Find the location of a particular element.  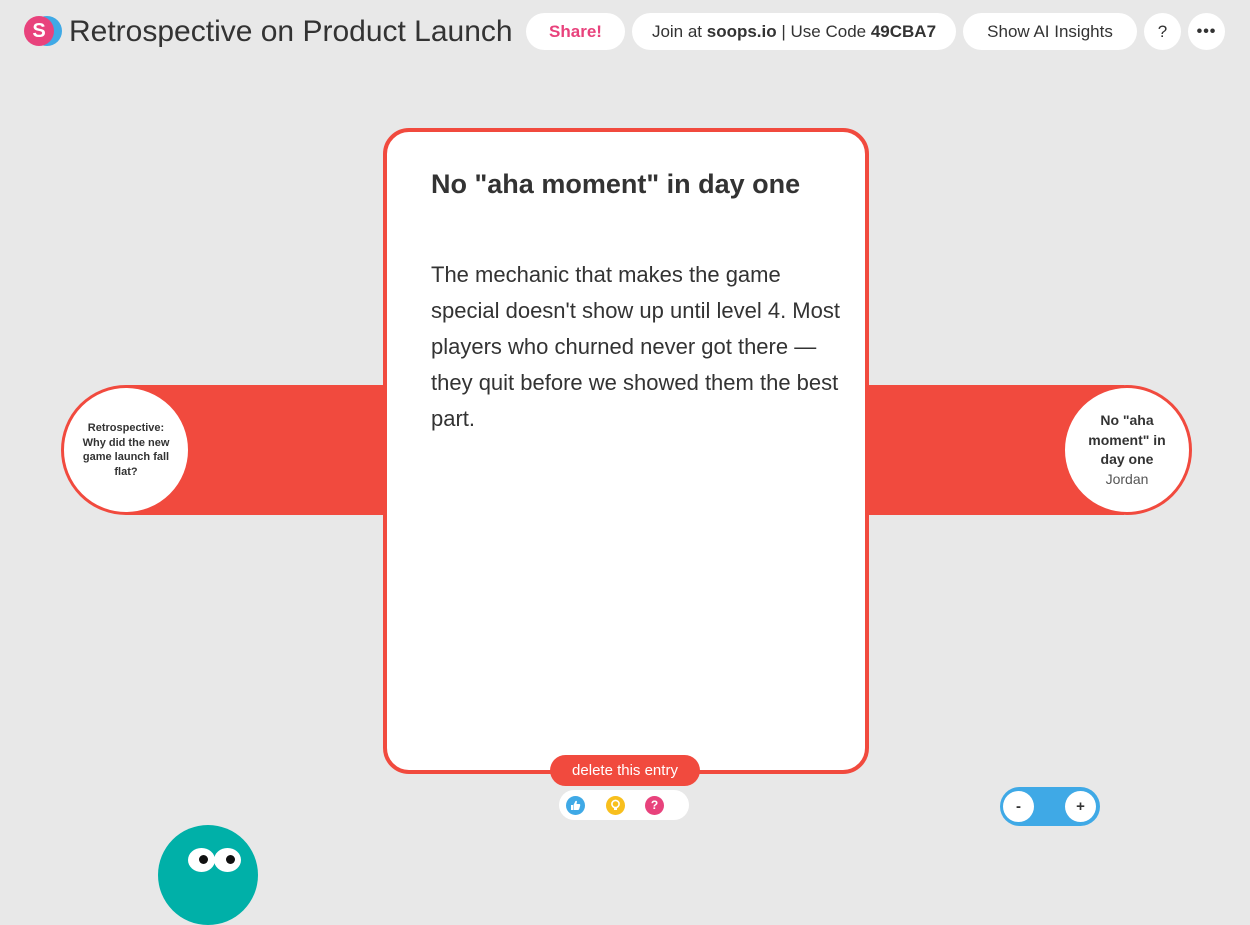

mascot-right-pupil is located at coordinates (230, 859).